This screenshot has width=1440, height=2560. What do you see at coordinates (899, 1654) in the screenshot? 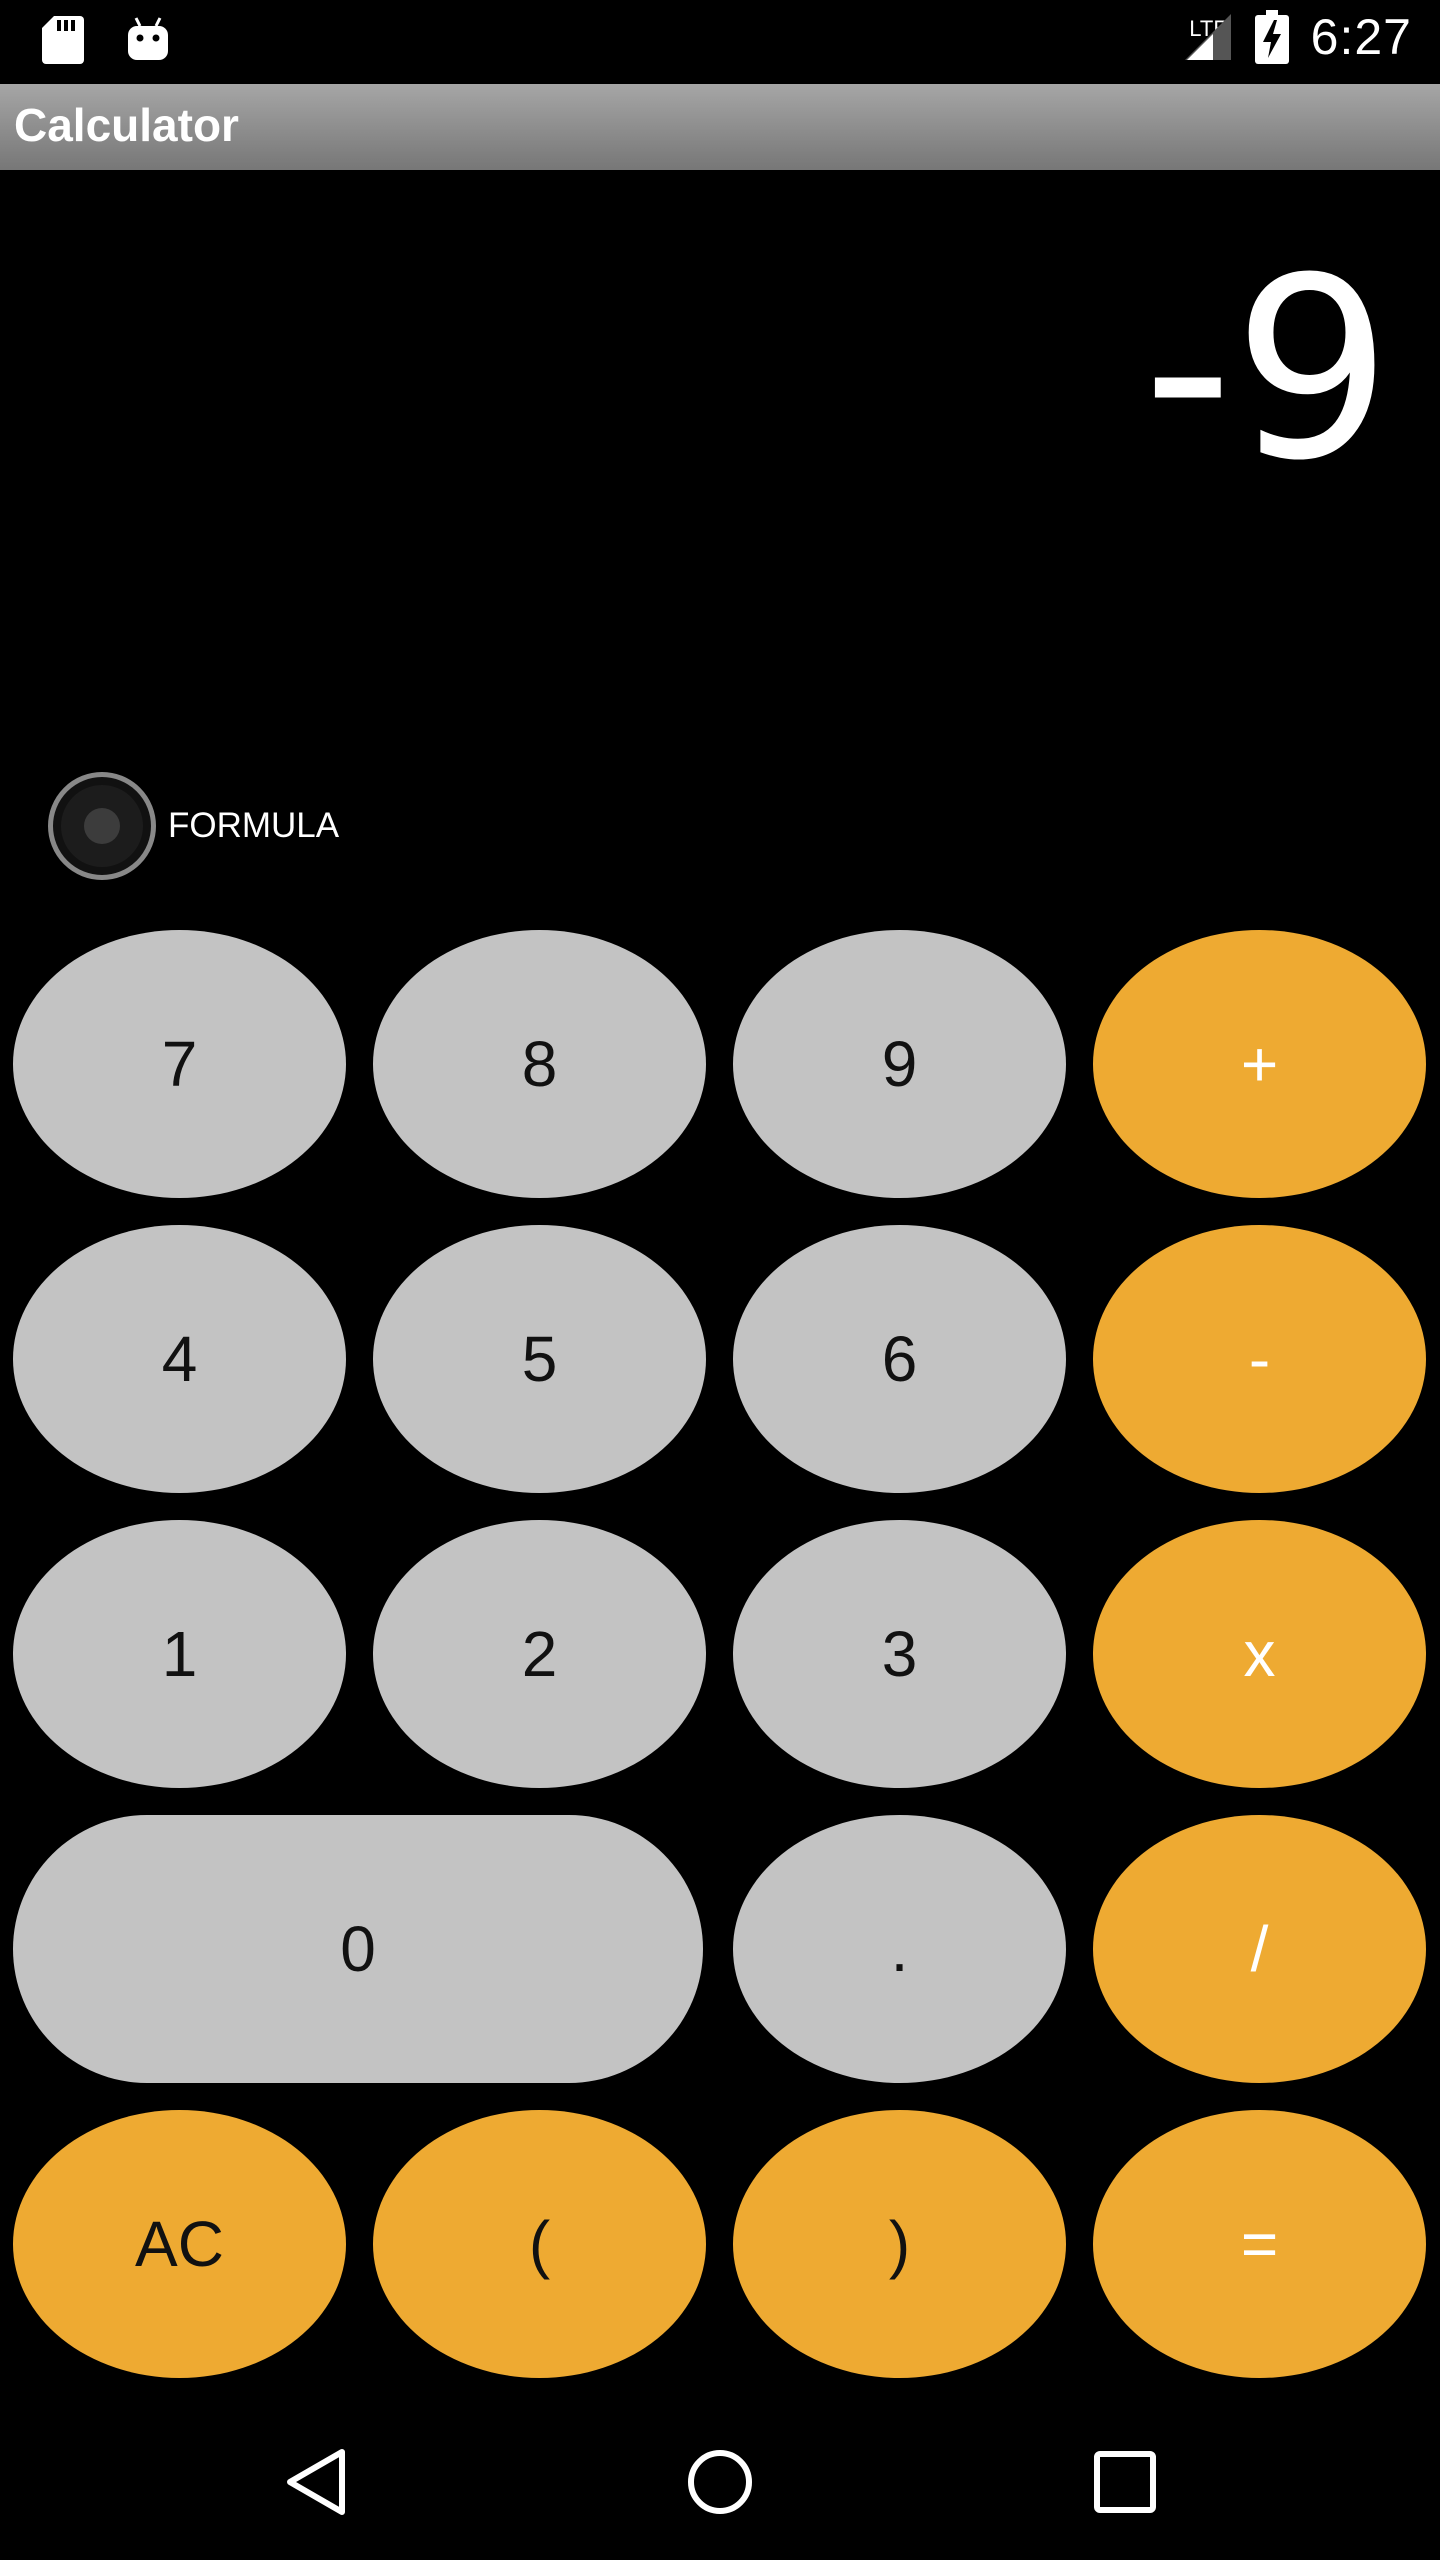
I see `key-3: 3` at bounding box center [899, 1654].